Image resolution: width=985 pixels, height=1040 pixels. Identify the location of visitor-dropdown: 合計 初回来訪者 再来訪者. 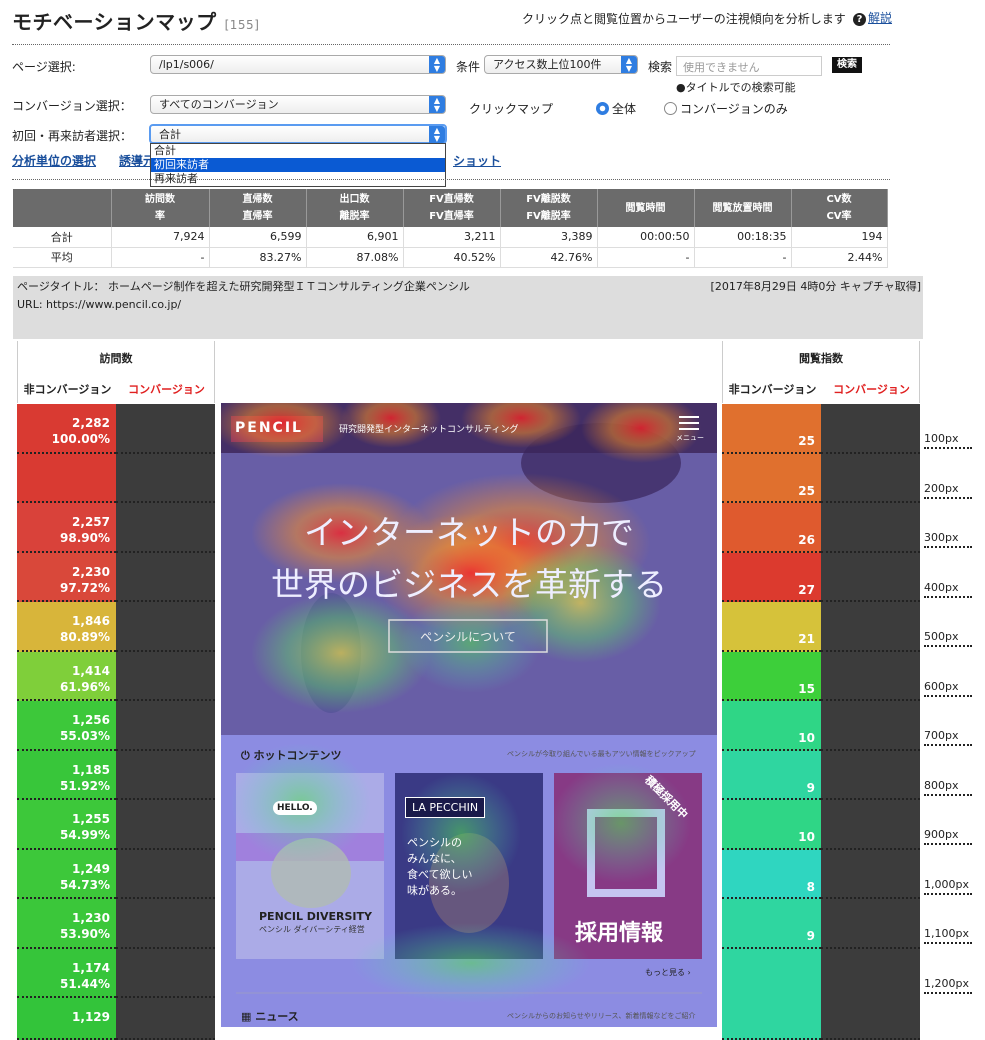
(298, 165).